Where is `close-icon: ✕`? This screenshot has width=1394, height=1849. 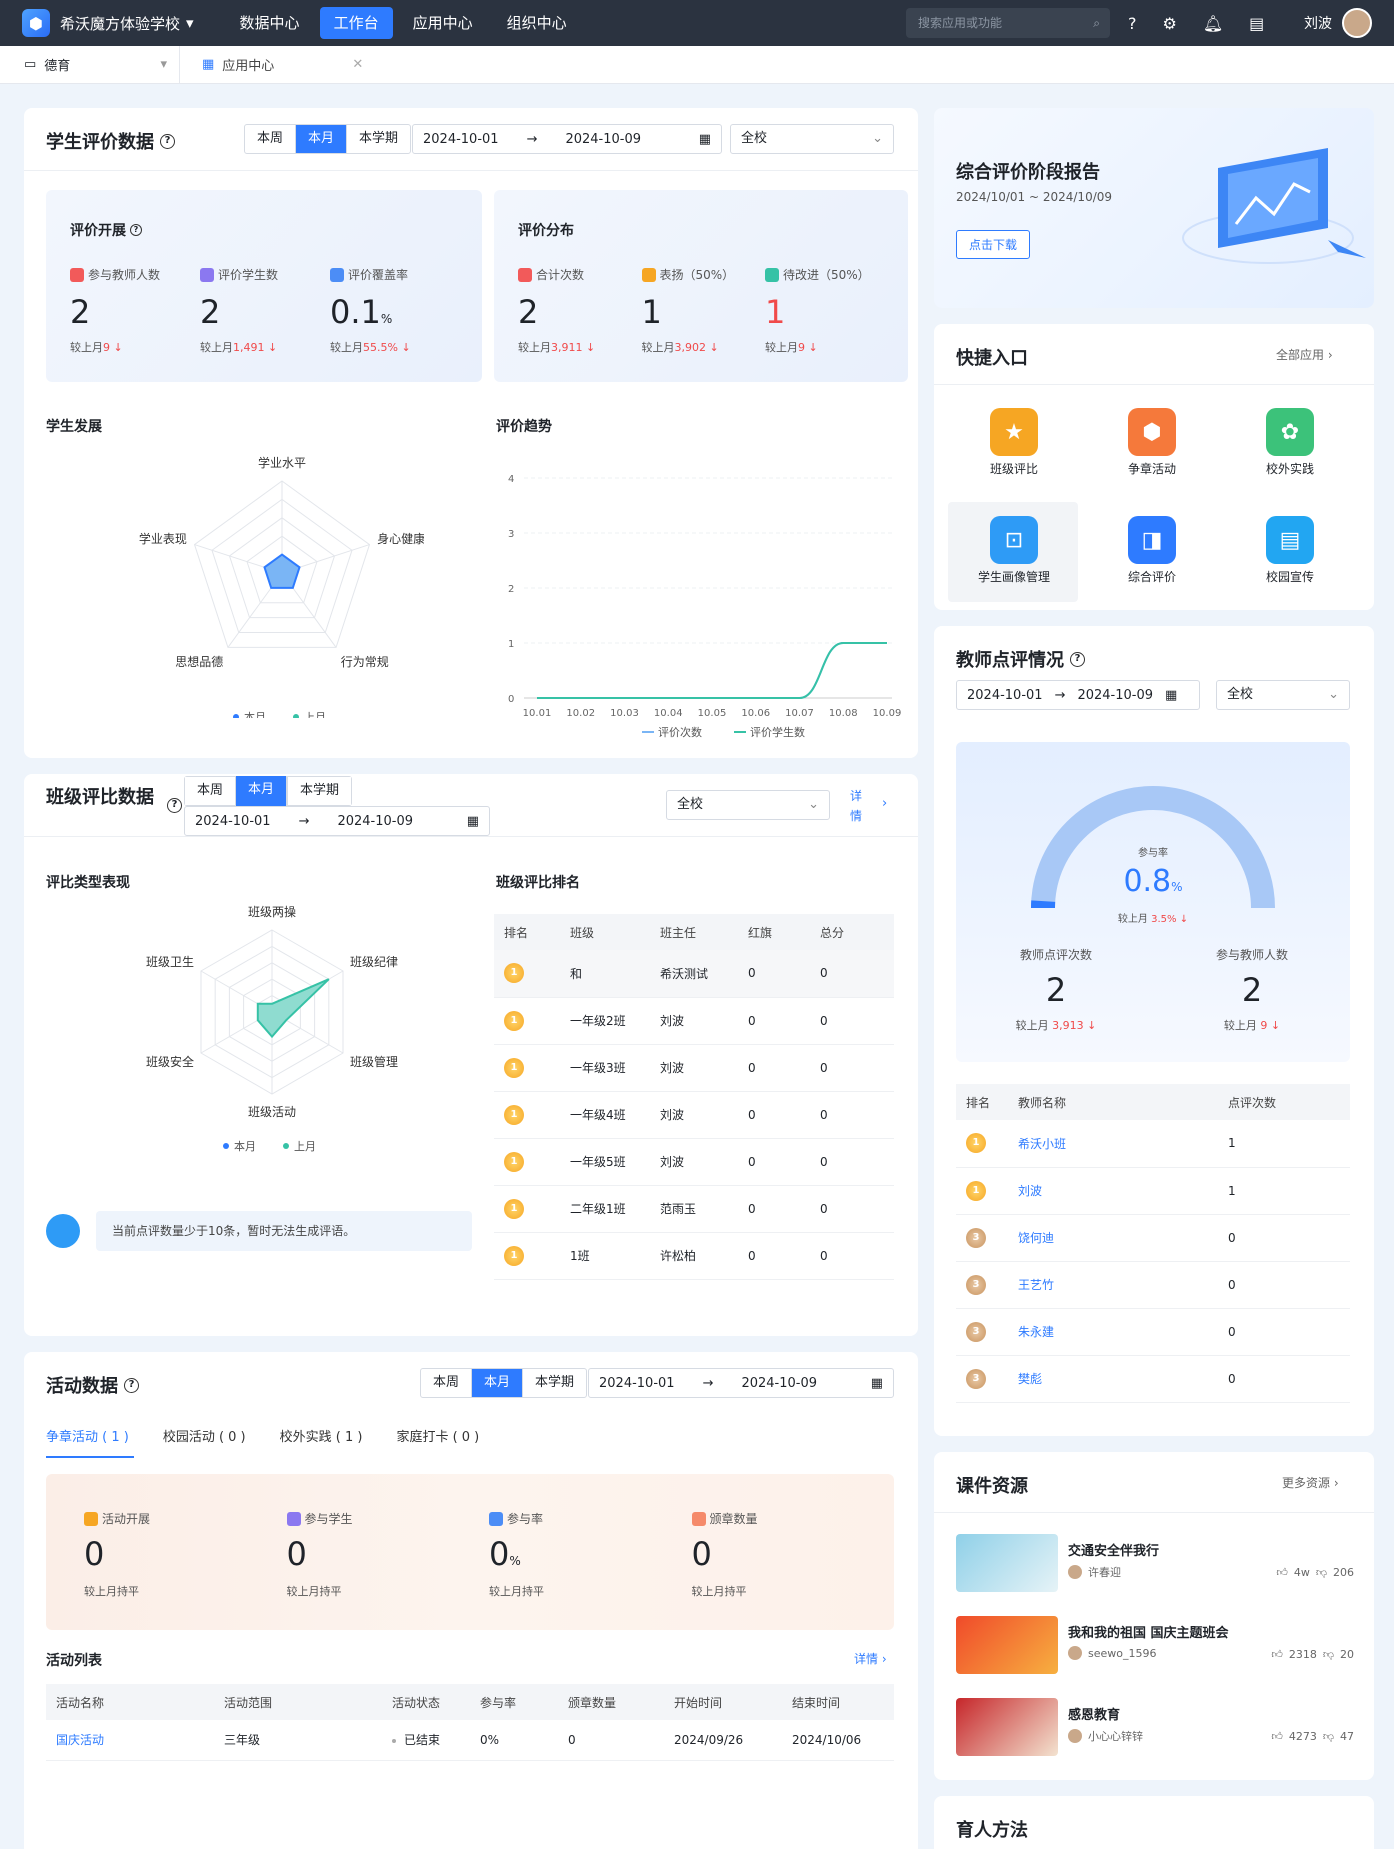 close-icon: ✕ is located at coordinates (357, 64).